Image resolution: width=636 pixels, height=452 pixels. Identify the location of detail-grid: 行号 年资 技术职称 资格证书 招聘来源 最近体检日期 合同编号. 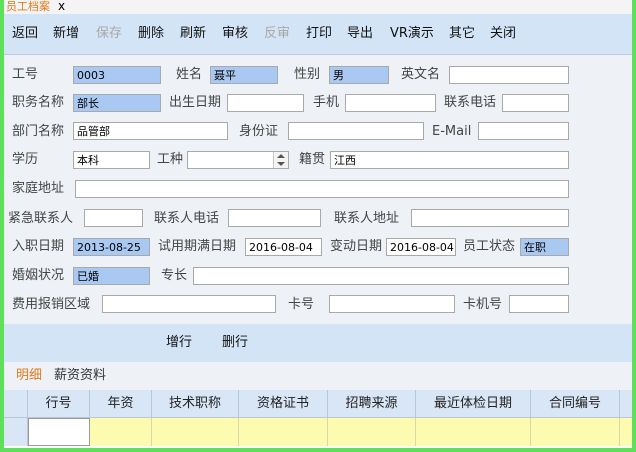
(318, 419).